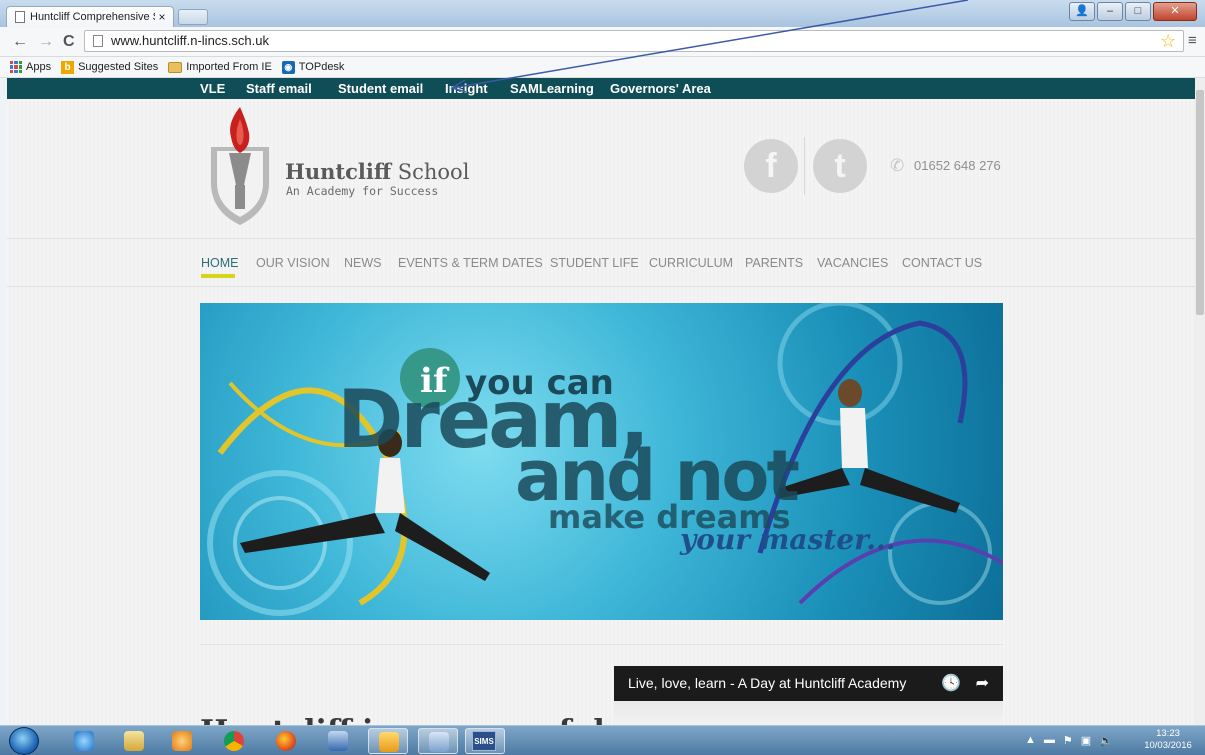 The height and width of the screenshot is (755, 1205). I want to click on browser-title-bar: Huntcliff Comprehensive S × 👤 – □ ✕, so click(602, 13).